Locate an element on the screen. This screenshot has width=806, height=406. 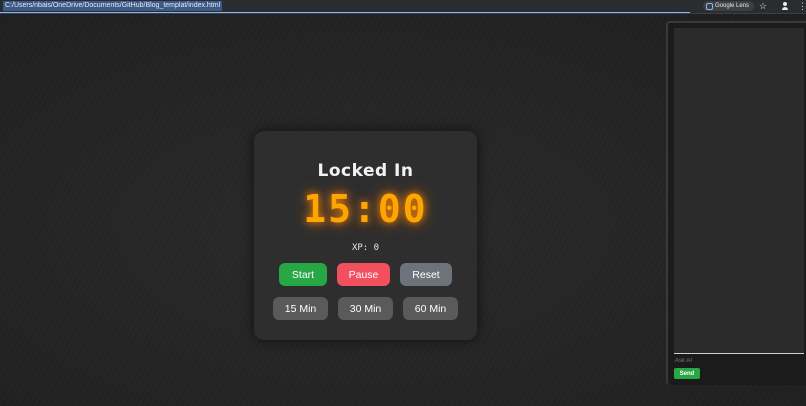
reset-button: Reset is located at coordinates (426, 274).